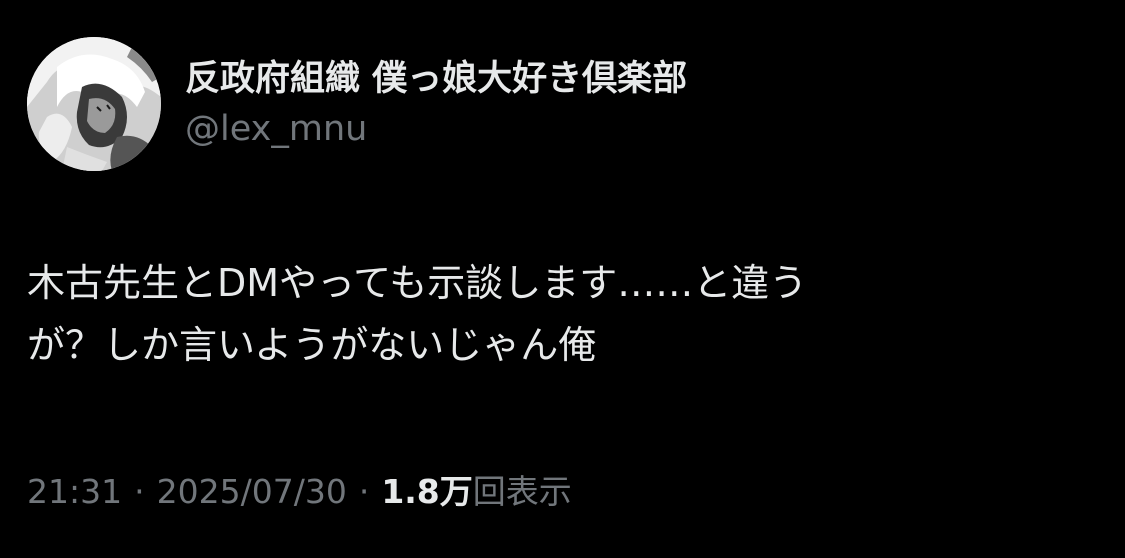 This screenshot has height=558, width=1125. What do you see at coordinates (426, 491) in the screenshot?
I see `views-count: 1.8万` at bounding box center [426, 491].